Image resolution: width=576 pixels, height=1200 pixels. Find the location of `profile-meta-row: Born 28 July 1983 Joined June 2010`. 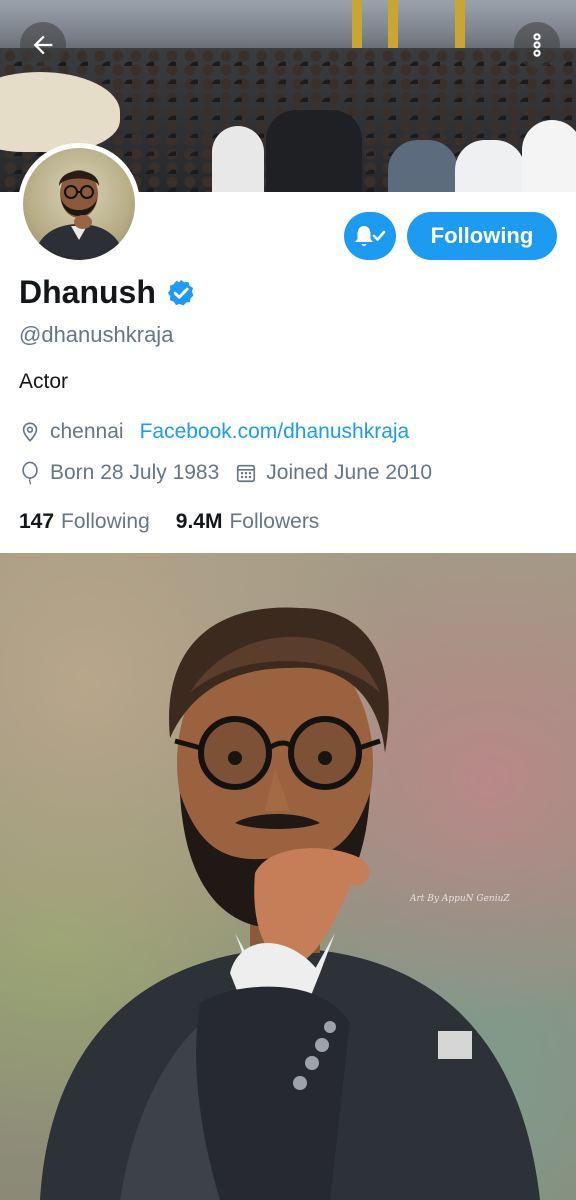

profile-meta-row: Born 28 July 1983 Joined June 2010 is located at coordinates (233, 473).